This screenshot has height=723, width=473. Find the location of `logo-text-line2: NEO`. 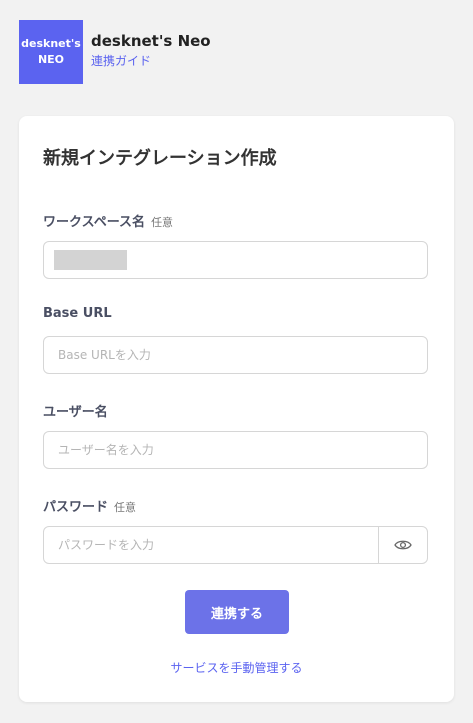

logo-text-line2: NEO is located at coordinates (51, 59).